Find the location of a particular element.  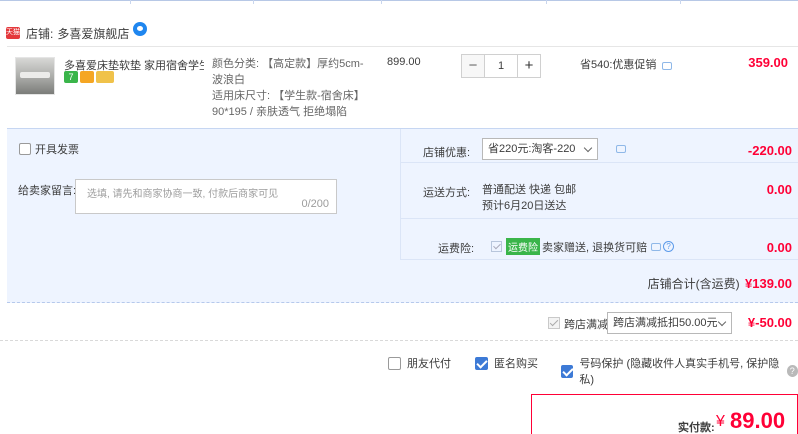

insurance-text: 卖家赠送, 退换货可赔 is located at coordinates (595, 247).